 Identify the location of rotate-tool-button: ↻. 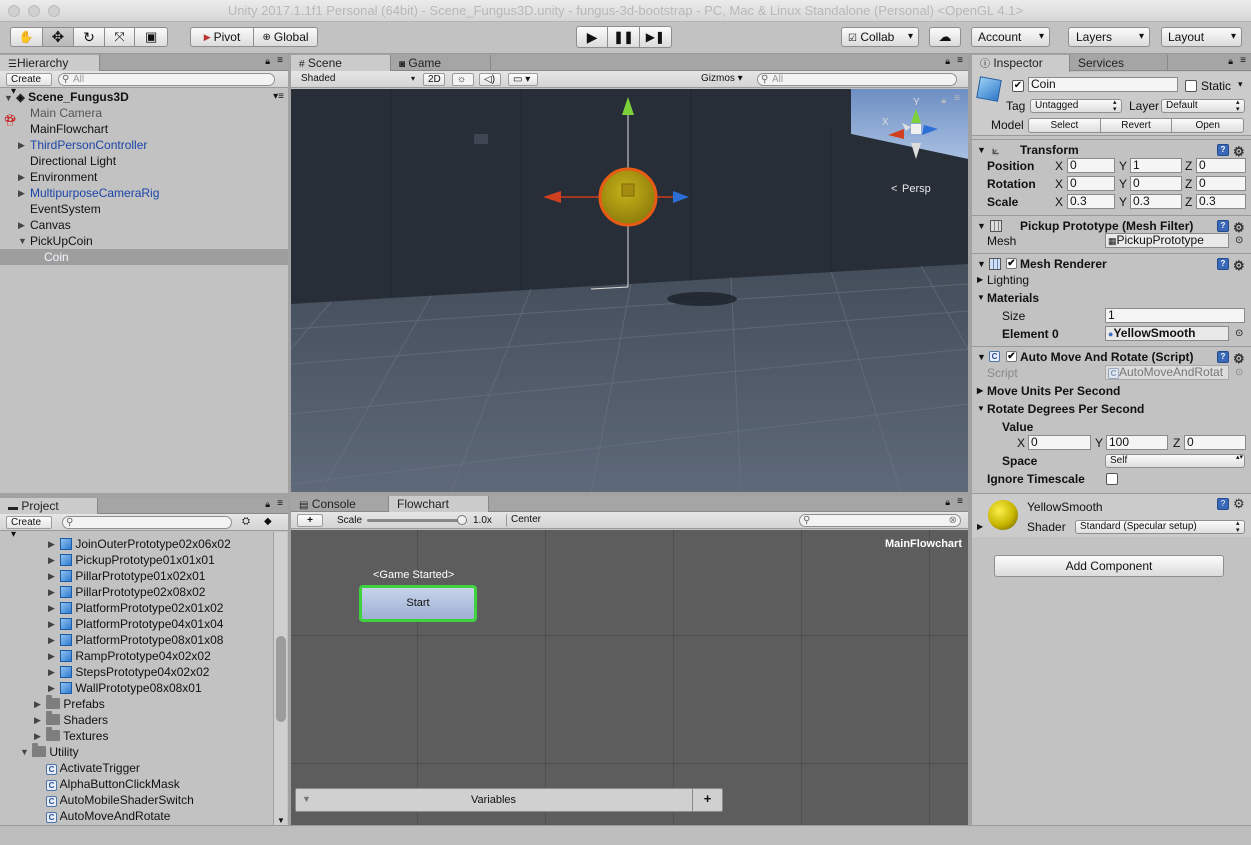
(89, 37).